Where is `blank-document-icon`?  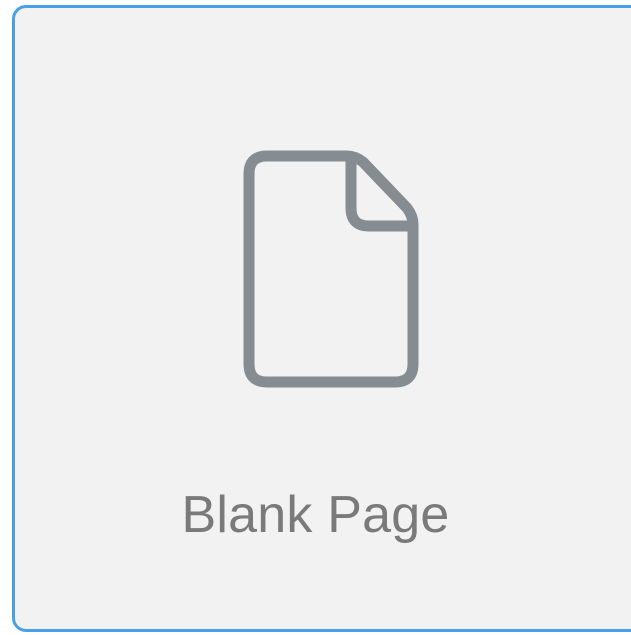 blank-document-icon is located at coordinates (331, 267).